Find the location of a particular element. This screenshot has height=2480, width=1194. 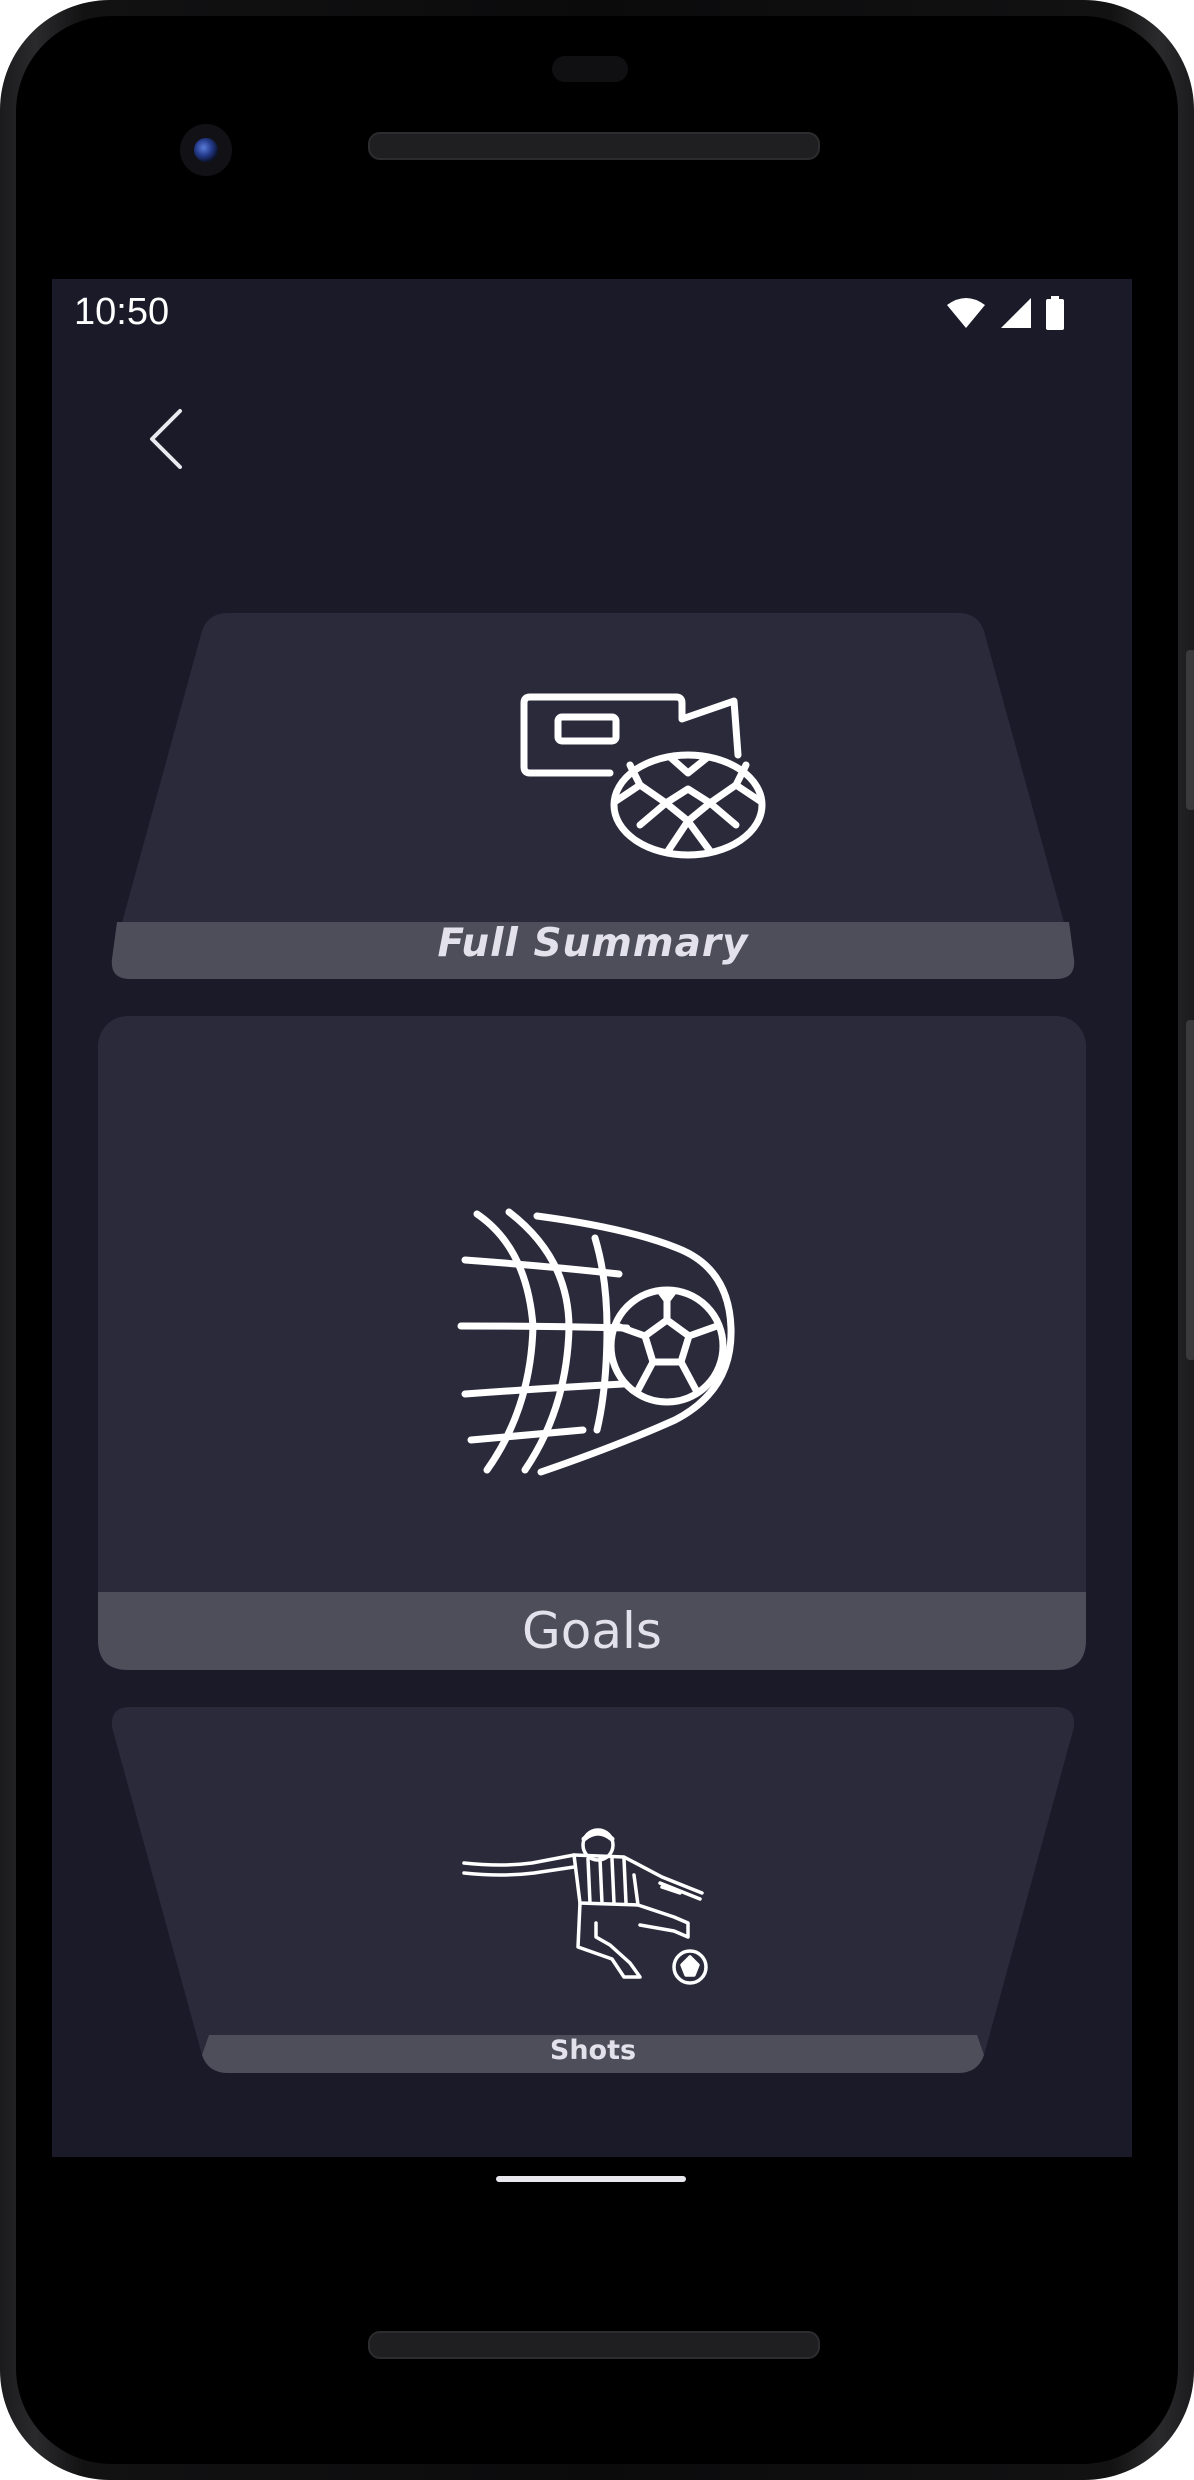

chevron-left-icon is located at coordinates (166, 439).